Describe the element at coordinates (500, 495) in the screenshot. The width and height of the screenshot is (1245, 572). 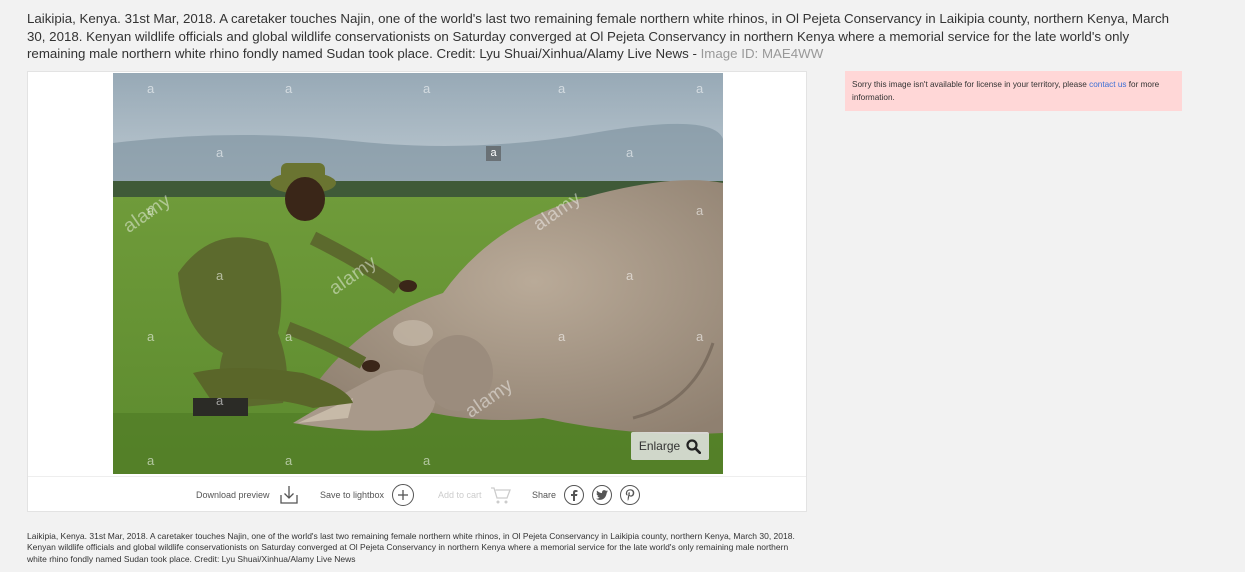
I see `cart-icon` at that location.